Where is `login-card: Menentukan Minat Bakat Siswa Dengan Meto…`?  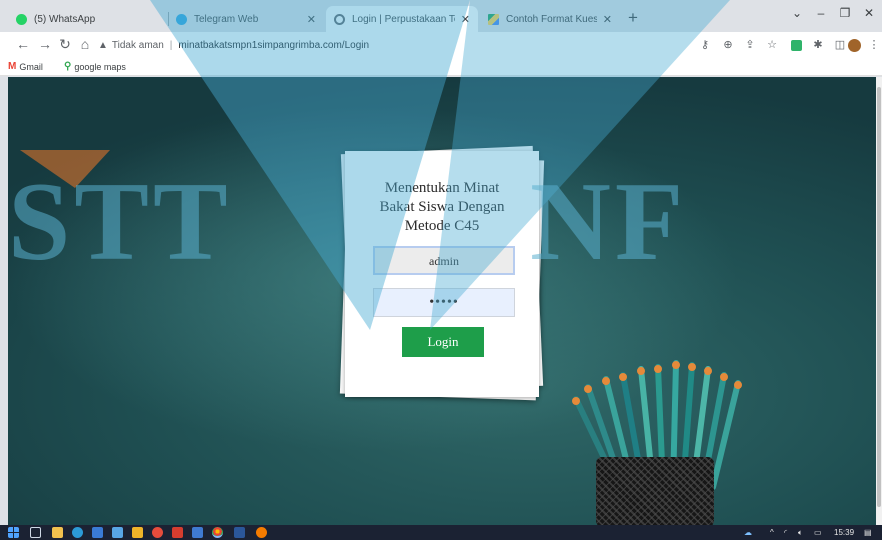
login-card: Menentukan Minat Bakat Siswa Dengan Meto… is located at coordinates (442, 274).